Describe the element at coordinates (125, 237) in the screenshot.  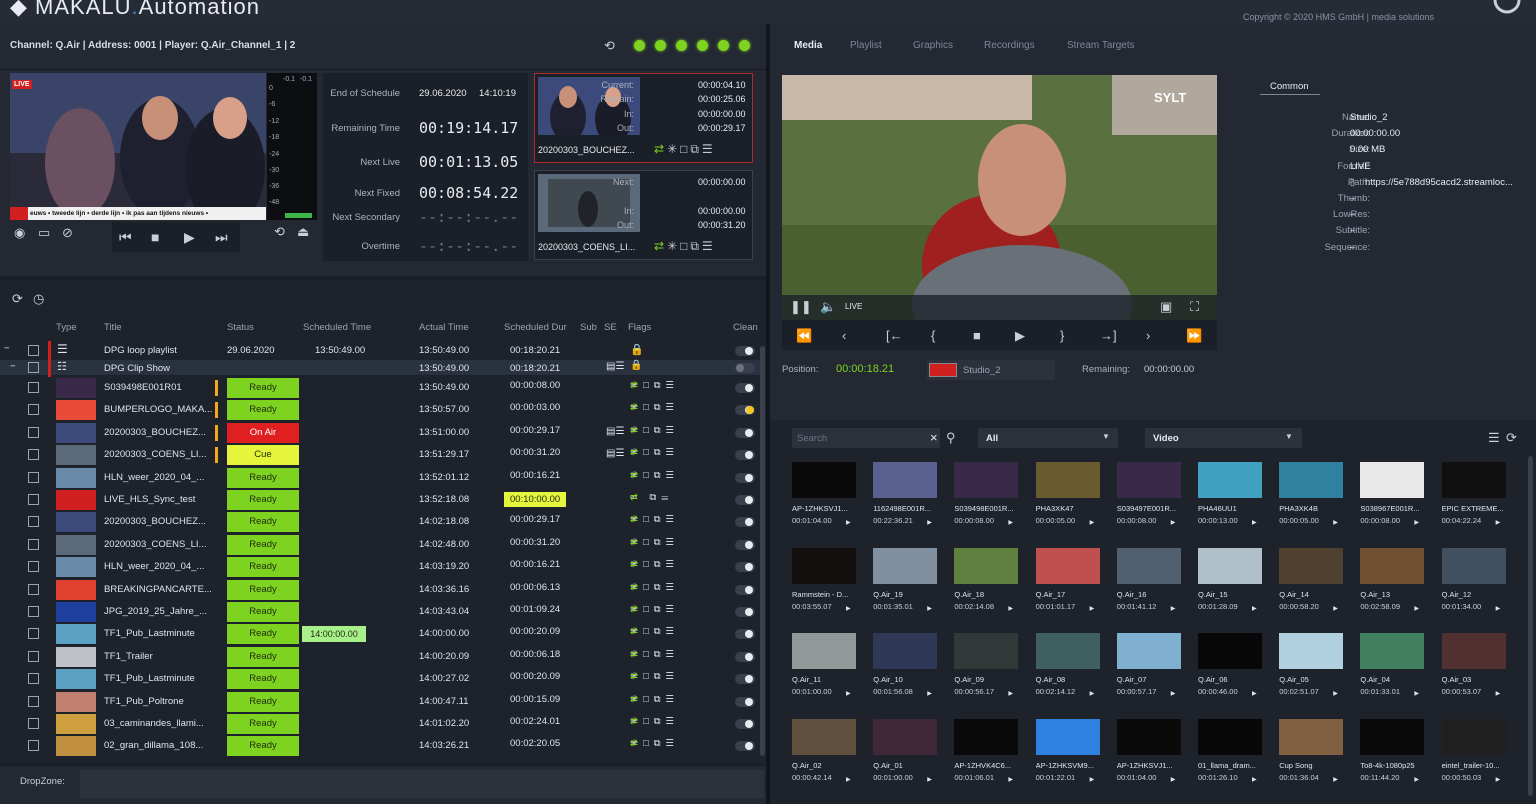
I see `skip-back-icon: ⏮` at that location.